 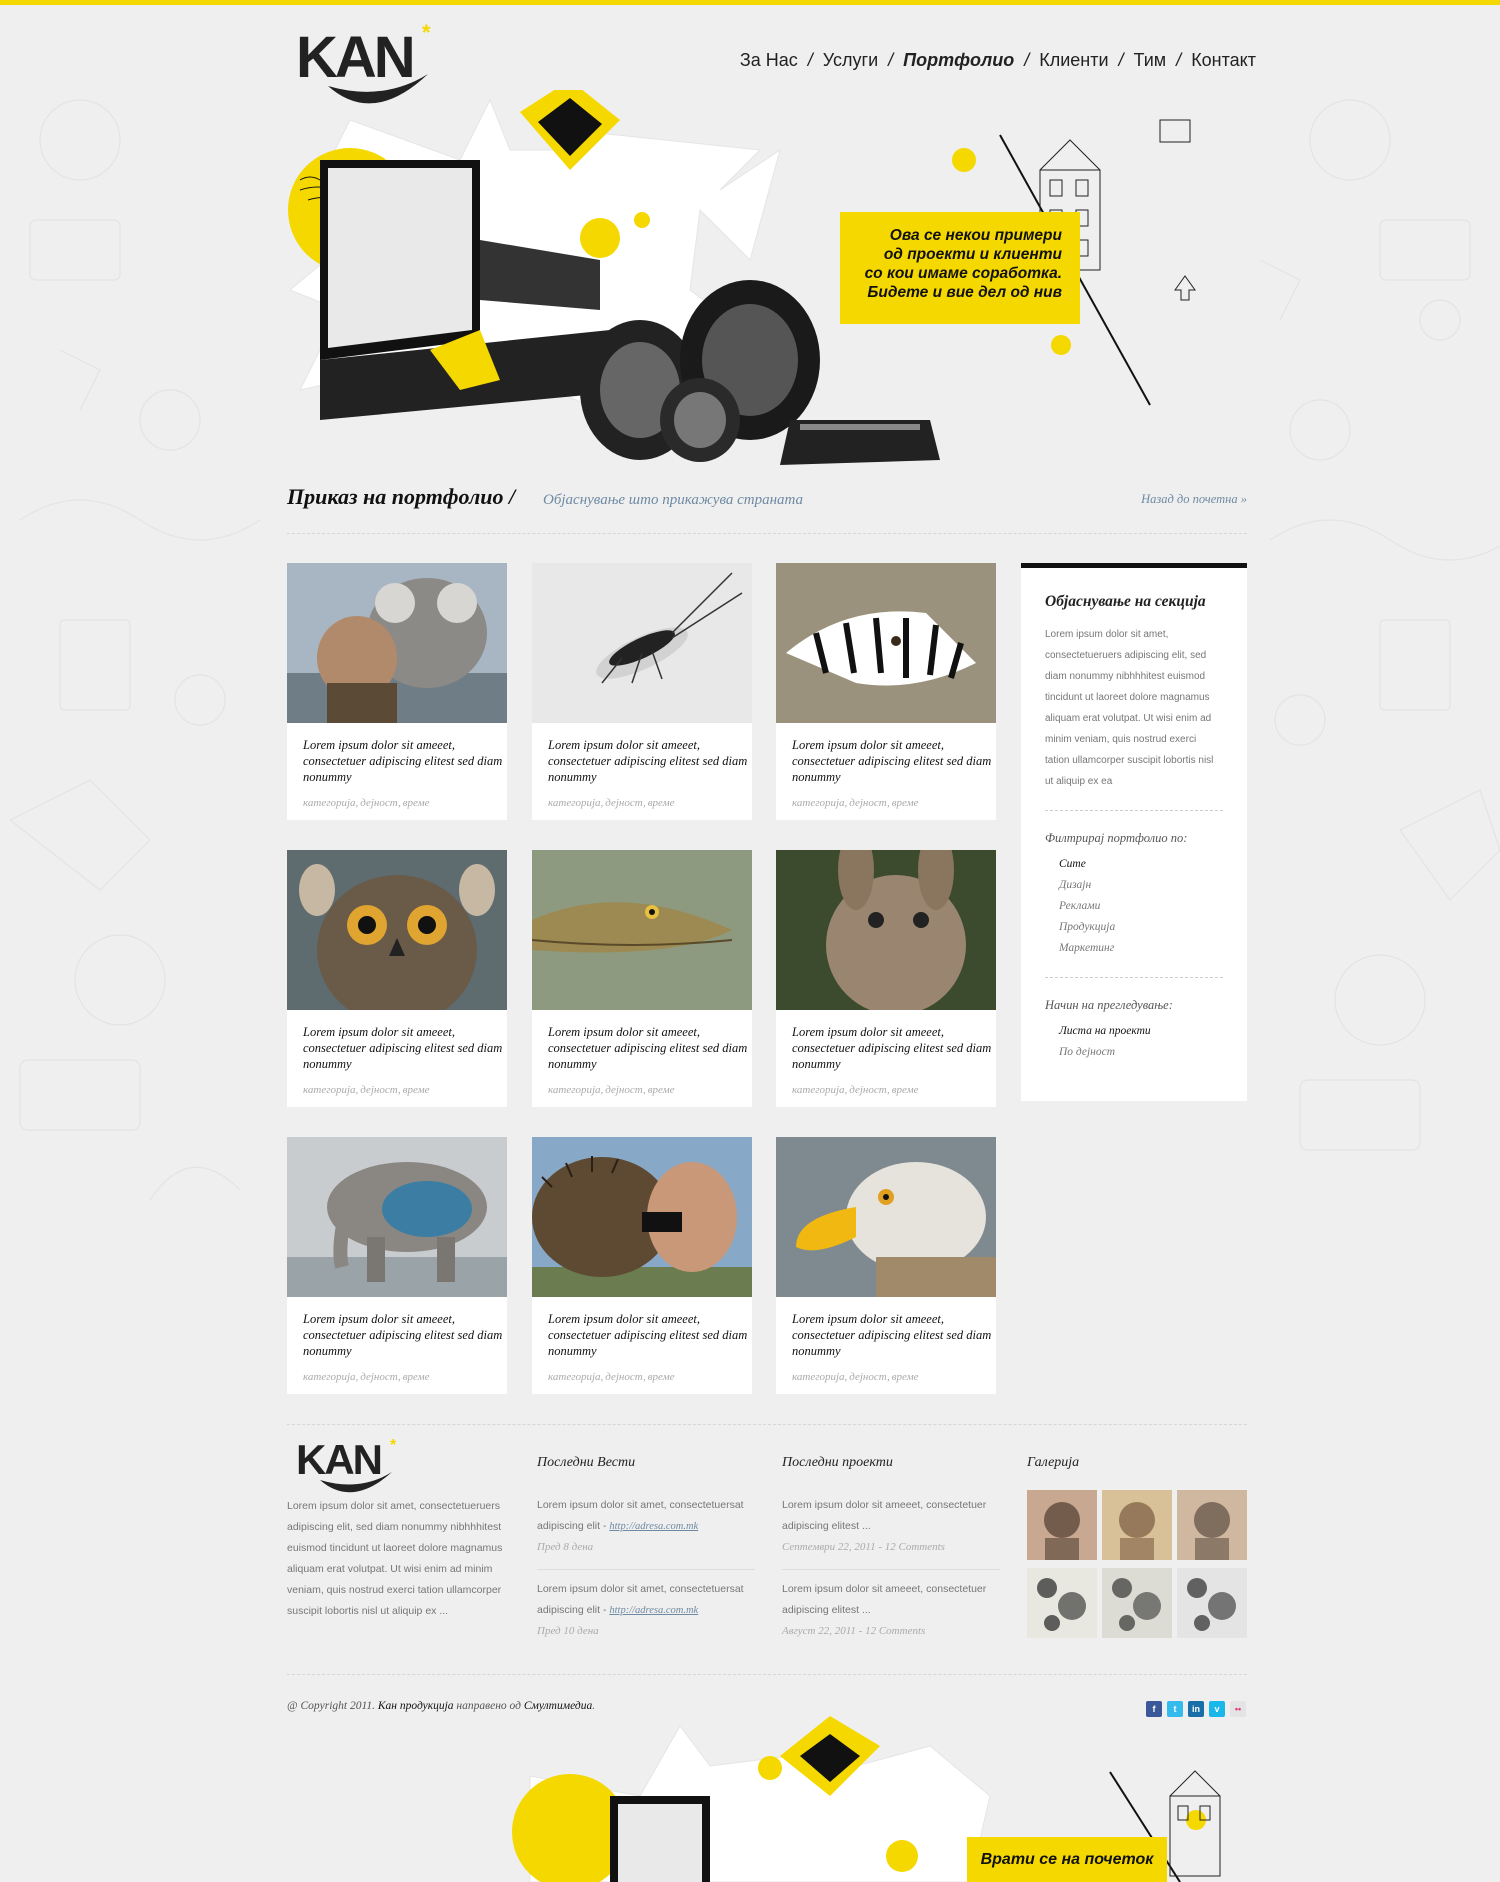 I want to click on back-to-top-button: Врати се на почеток, so click(x=1067, y=1859).